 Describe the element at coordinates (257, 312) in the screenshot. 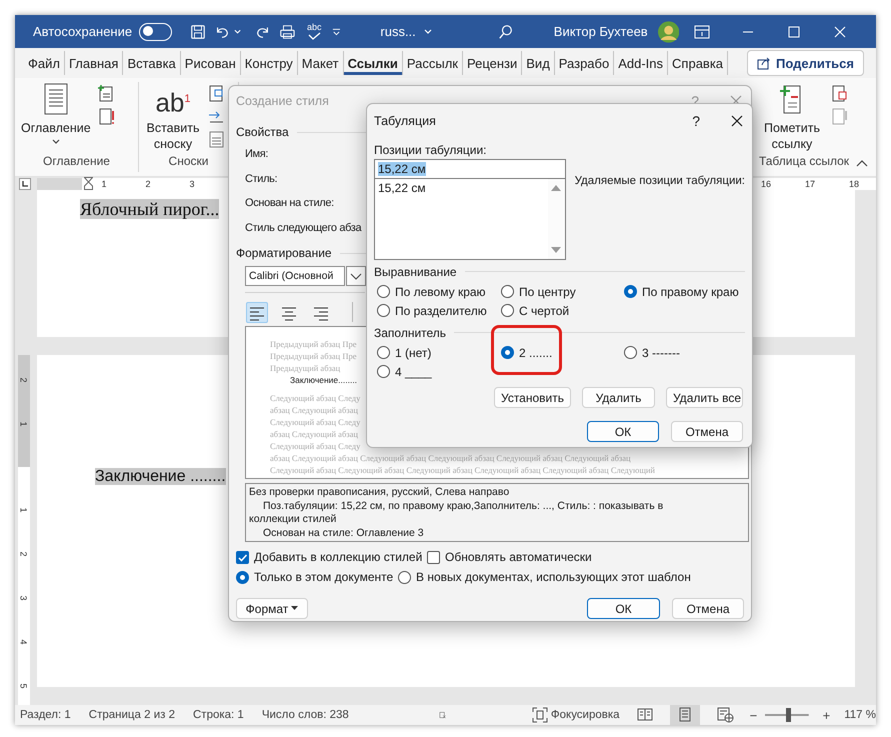

I see `align-left-button` at that location.